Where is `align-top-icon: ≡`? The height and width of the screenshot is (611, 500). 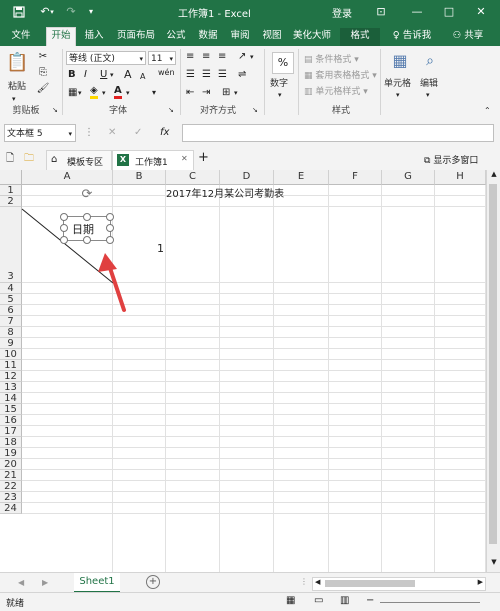
align-top-icon: ≡ is located at coordinates (190, 57).